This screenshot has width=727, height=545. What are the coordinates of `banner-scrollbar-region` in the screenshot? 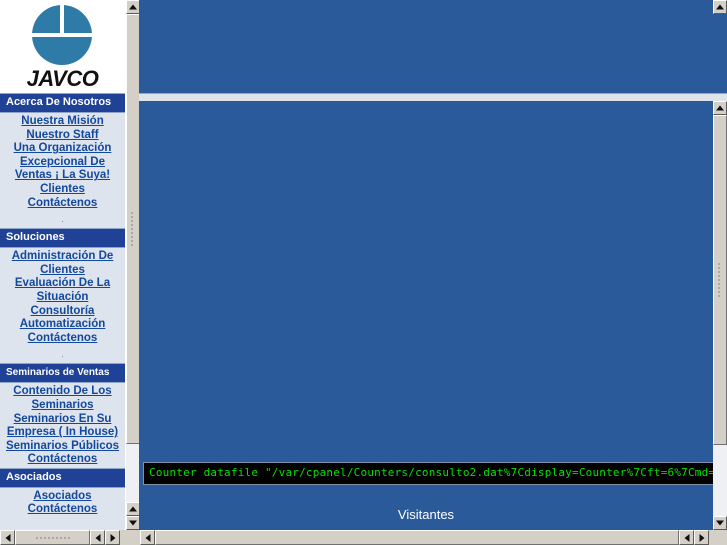 It's located at (720, 46).